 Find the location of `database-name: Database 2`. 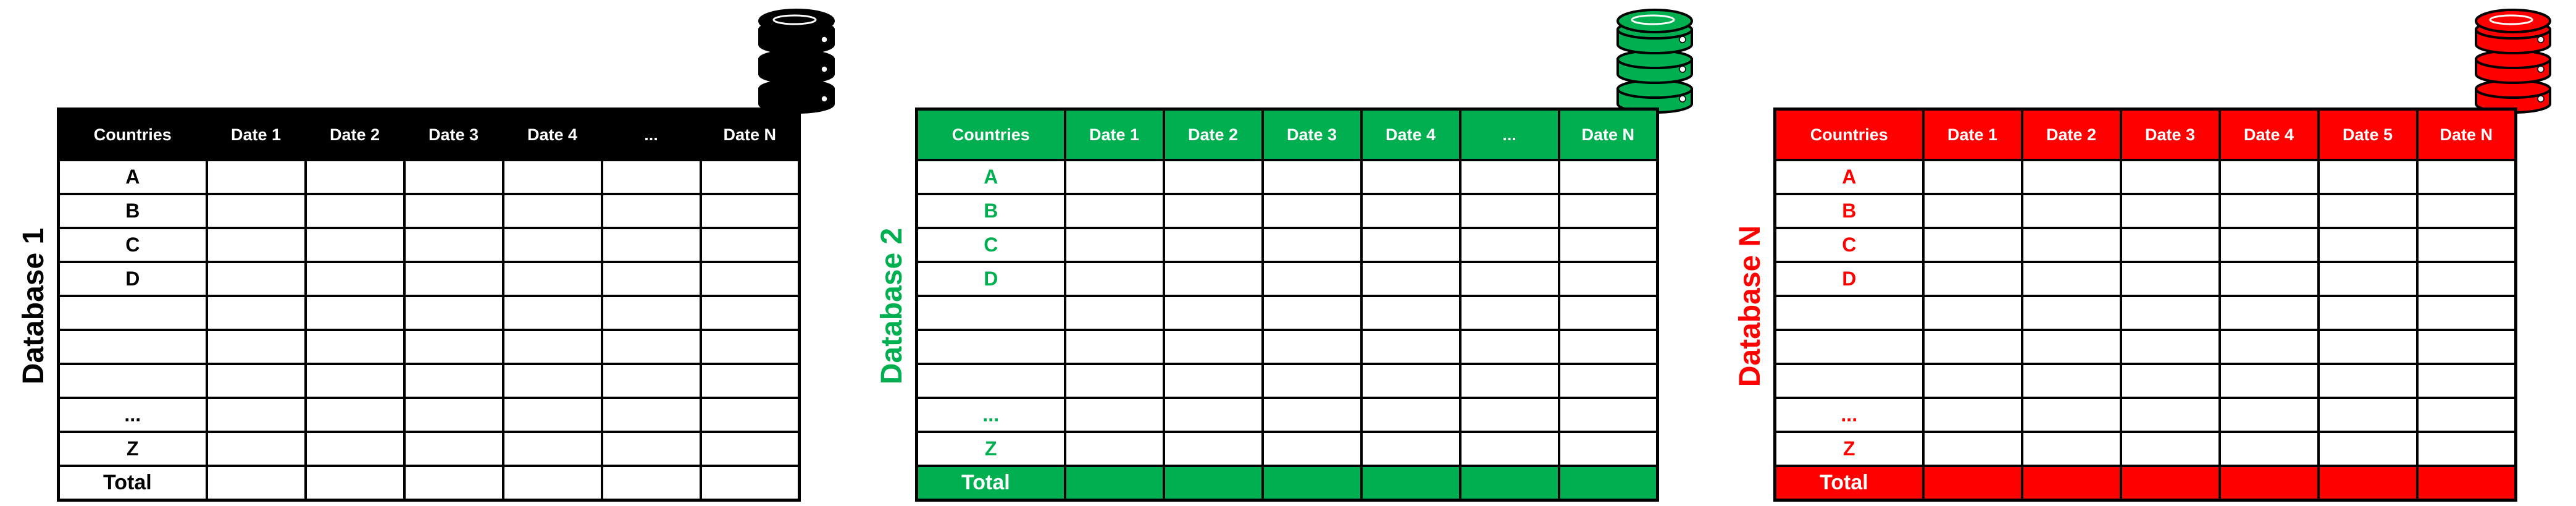

database-name: Database 2 is located at coordinates (893, 305).